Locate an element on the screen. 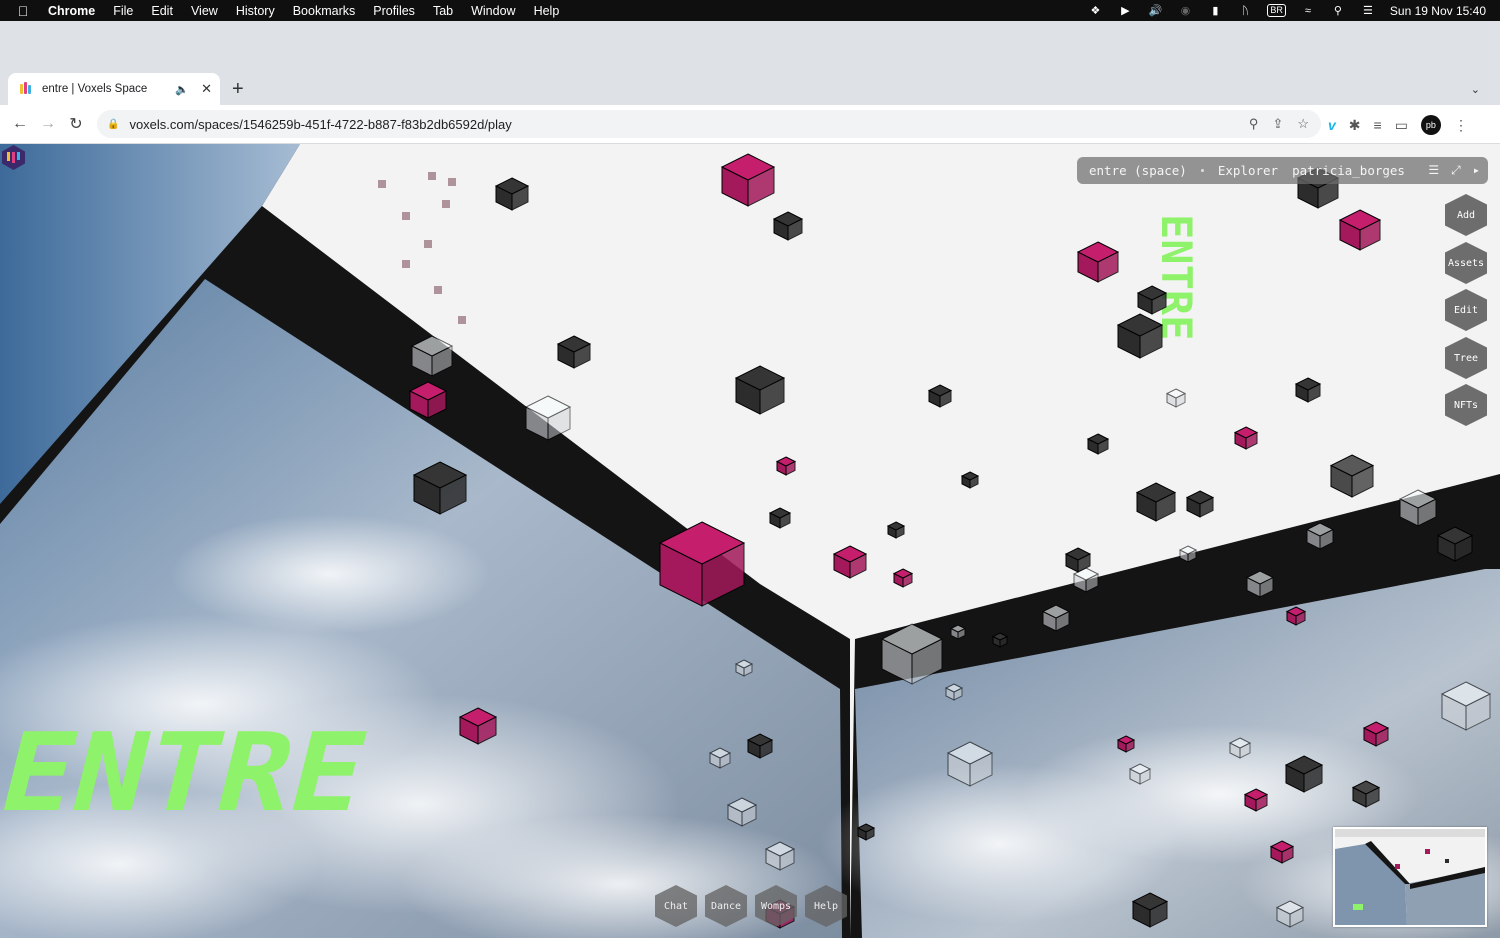 This screenshot has height=938, width=1500. menu-file: File is located at coordinates (123, 11).